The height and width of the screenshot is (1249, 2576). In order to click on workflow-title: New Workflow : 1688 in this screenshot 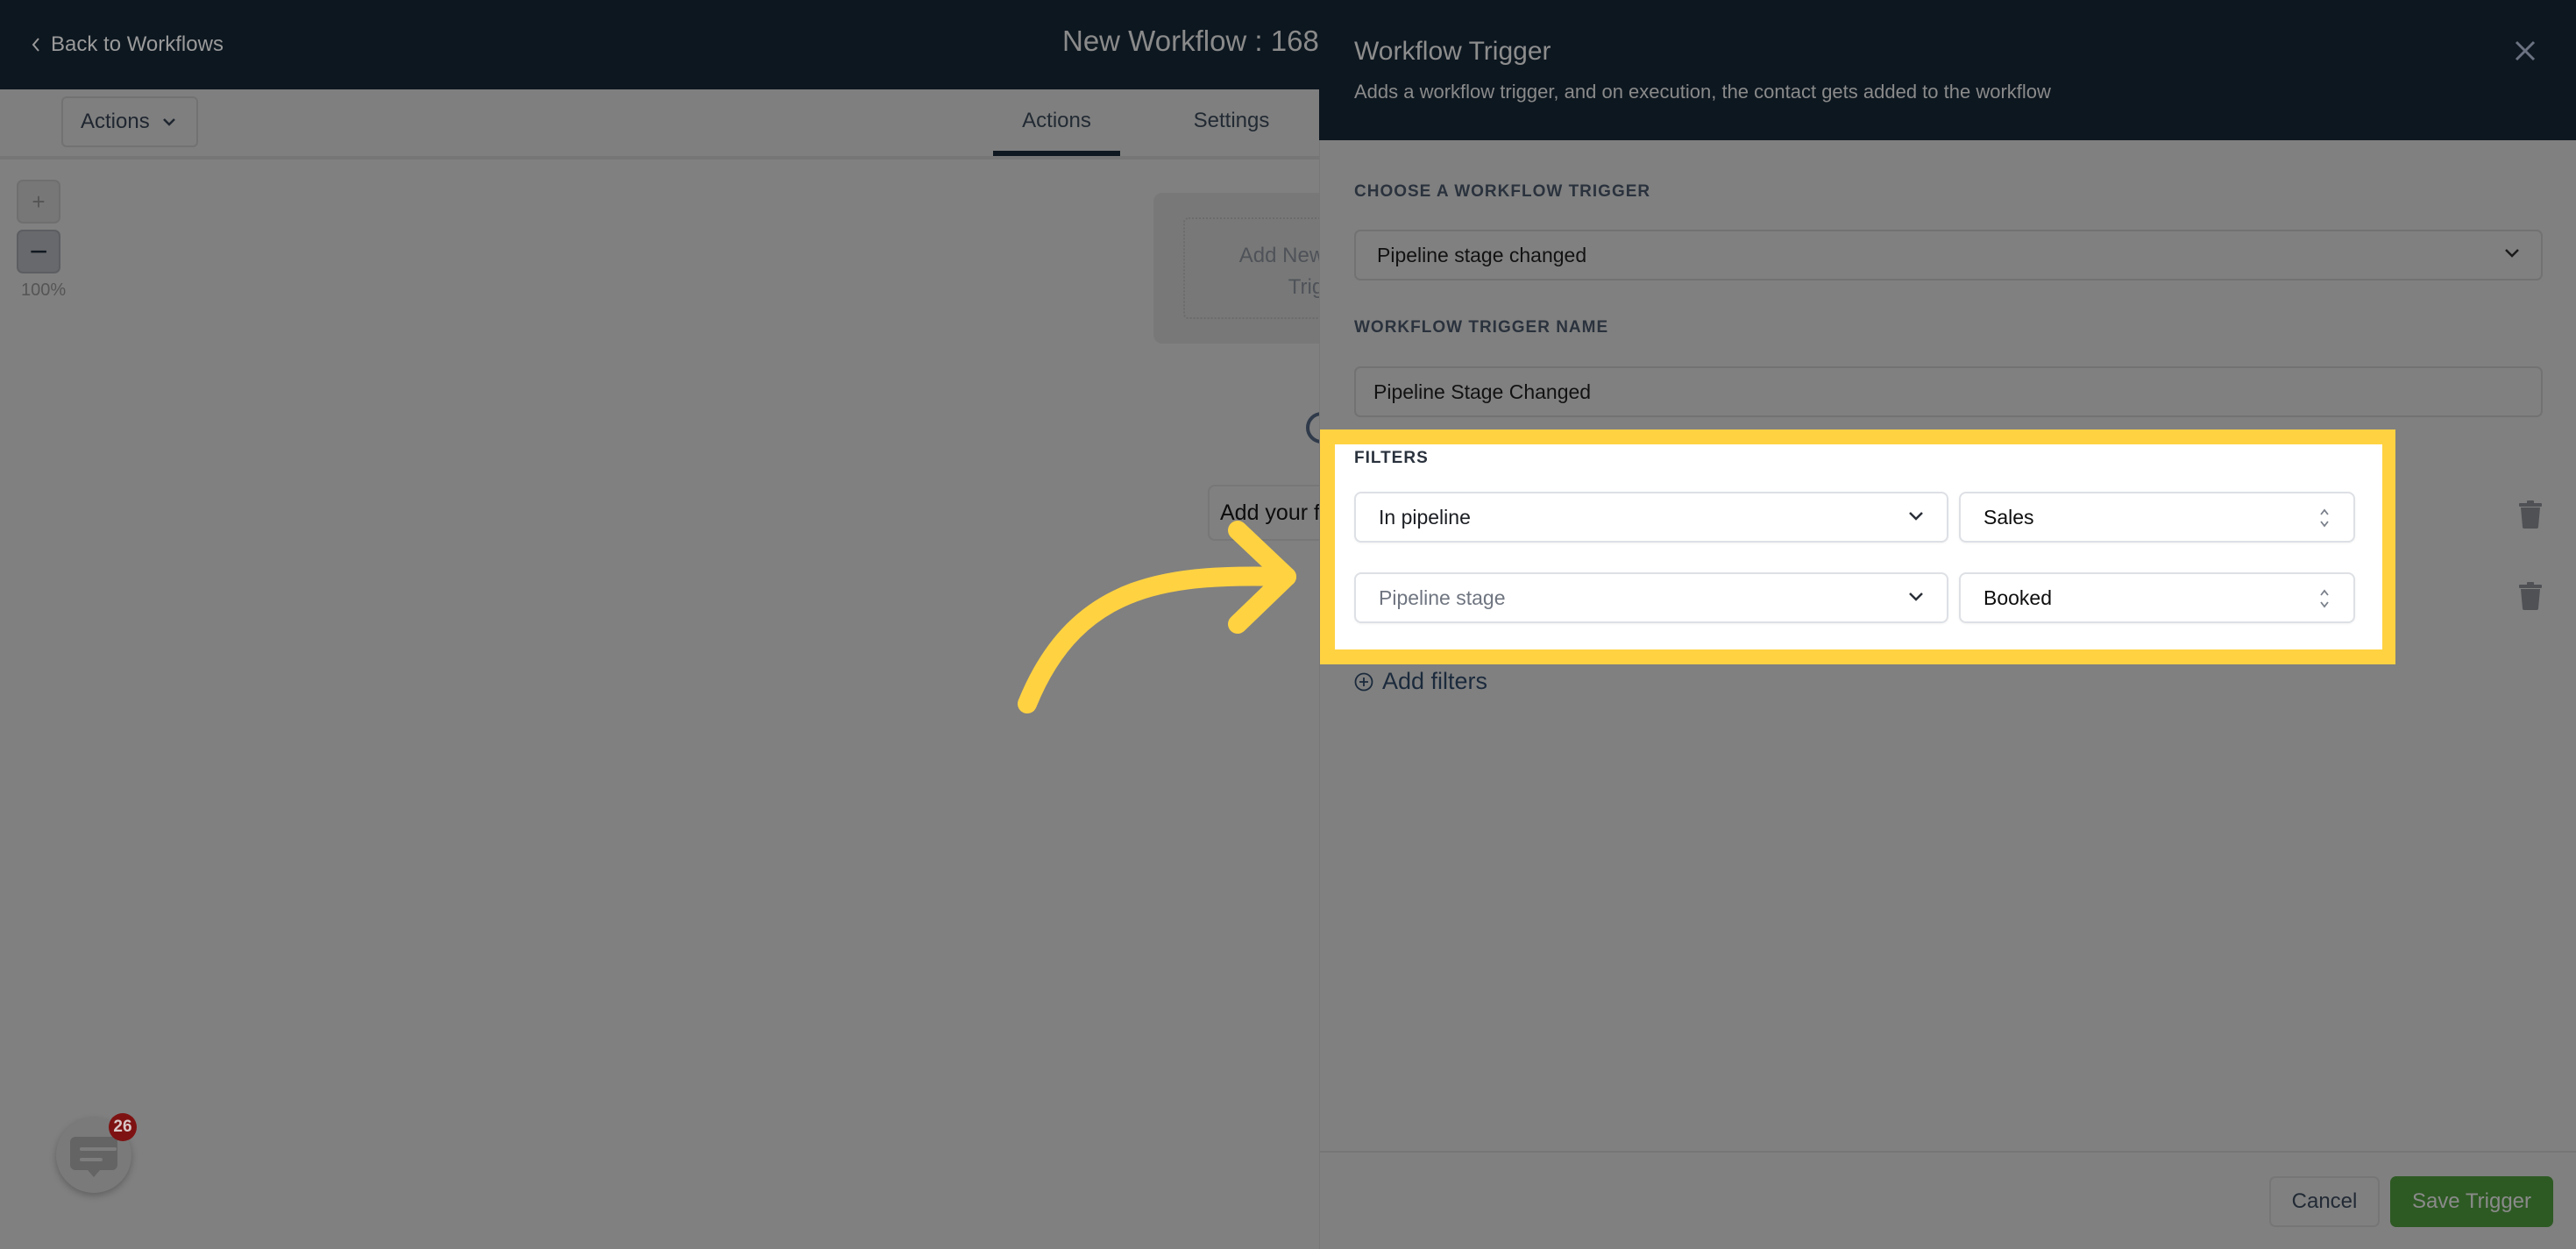, I will do `click(1193, 41)`.